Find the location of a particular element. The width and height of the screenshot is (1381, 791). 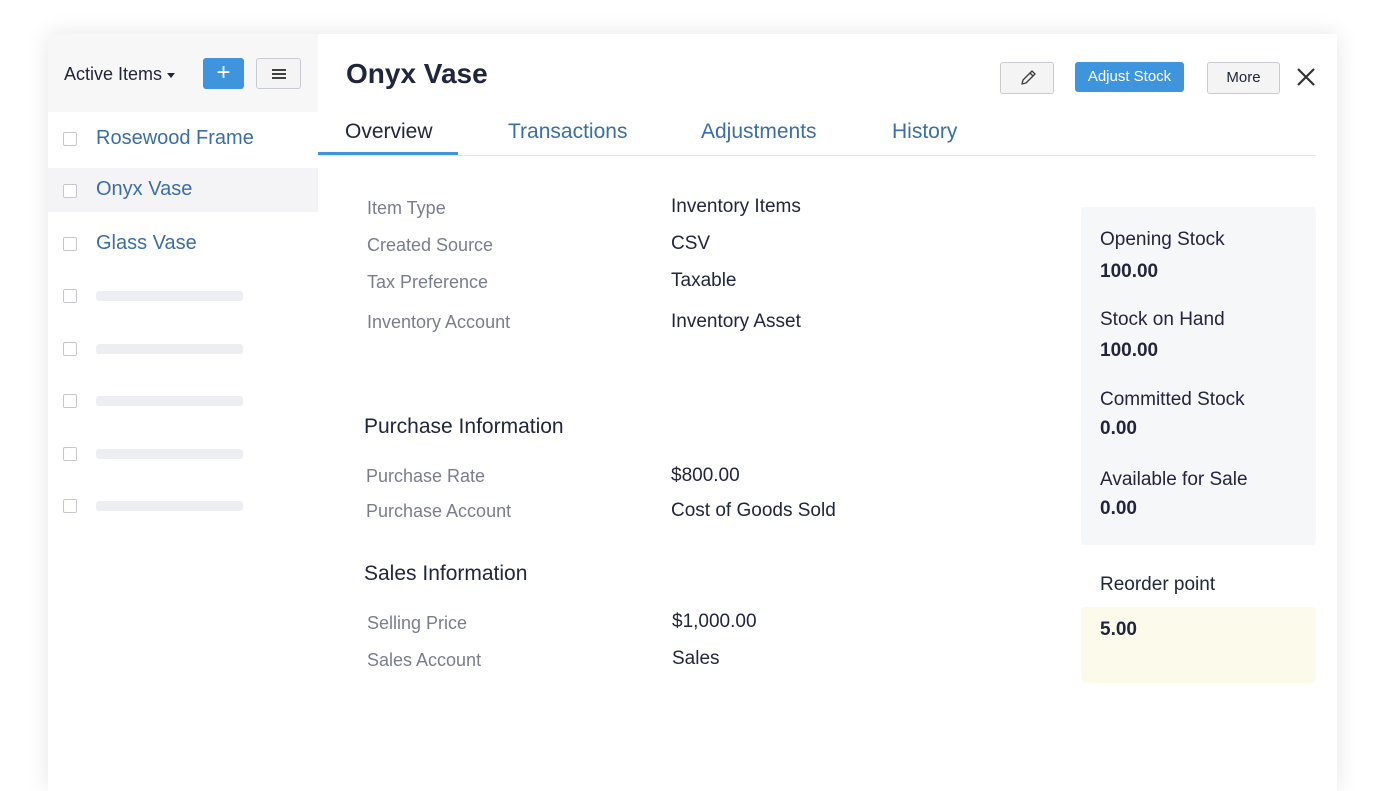

list-item-selected: Onyx Vase is located at coordinates (183, 190).